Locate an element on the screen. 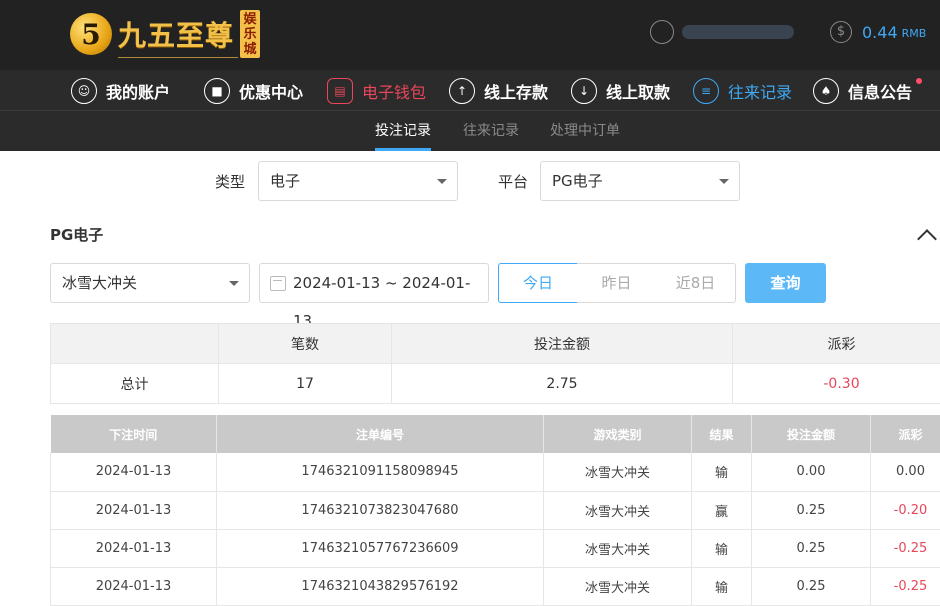 The image size is (940, 606). calendar-icon is located at coordinates (278, 283).